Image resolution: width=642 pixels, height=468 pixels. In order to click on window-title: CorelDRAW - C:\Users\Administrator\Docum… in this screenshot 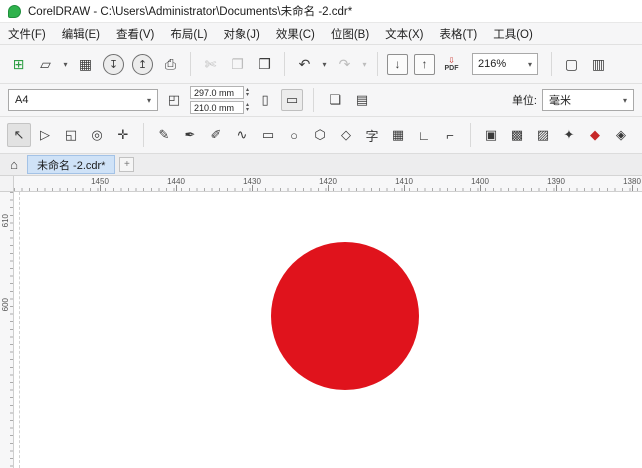, I will do `click(190, 12)`.